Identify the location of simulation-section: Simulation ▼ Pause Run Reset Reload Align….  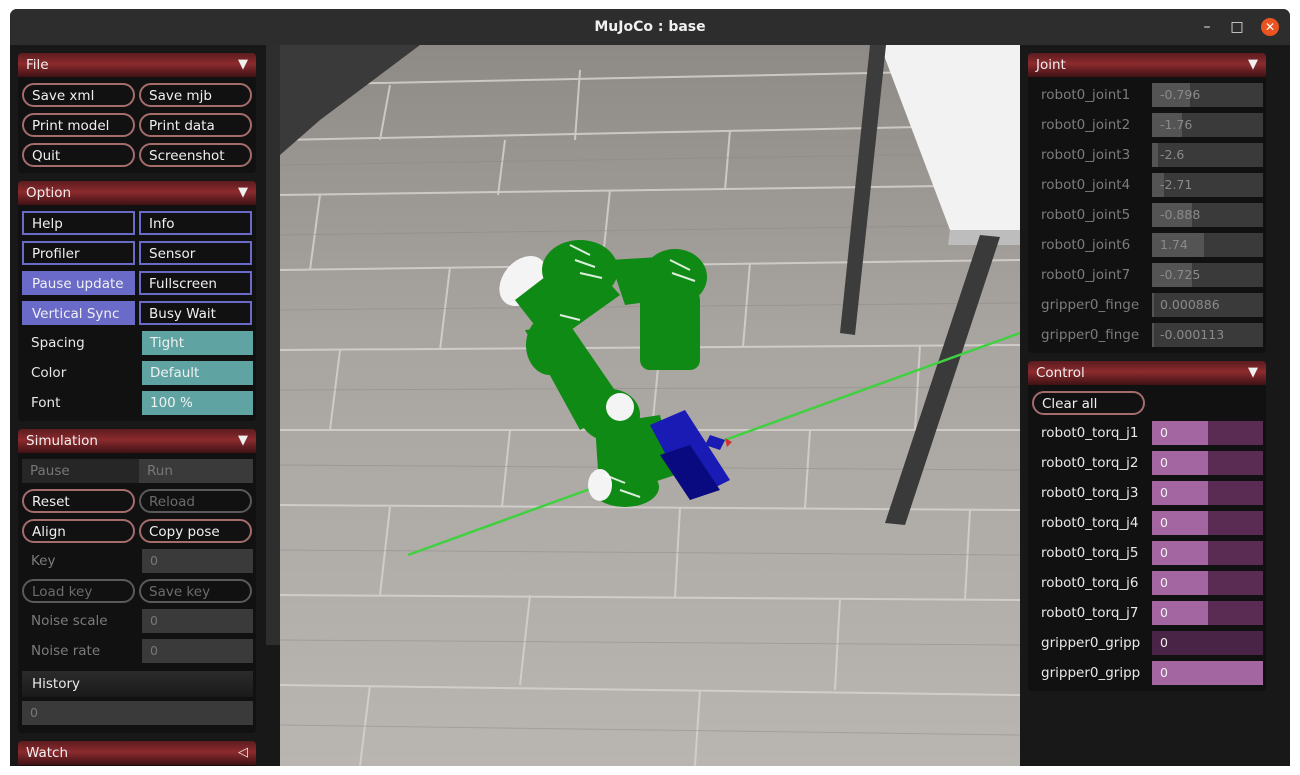
(137, 581).